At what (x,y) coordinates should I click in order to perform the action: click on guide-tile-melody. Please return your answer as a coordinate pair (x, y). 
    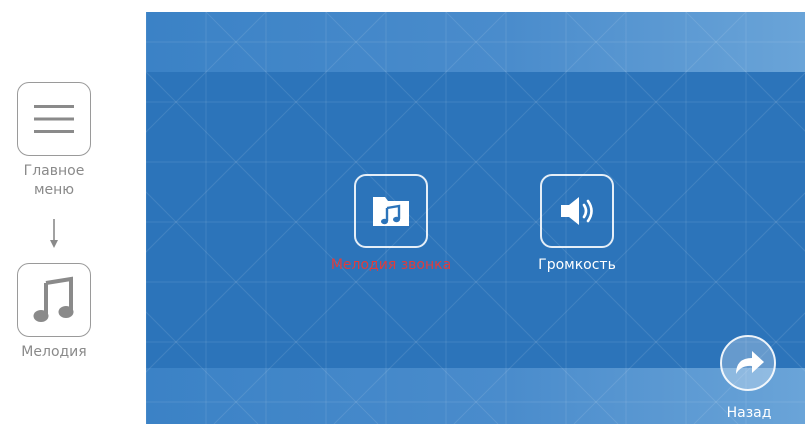
    Looking at the image, I should click on (54, 300).